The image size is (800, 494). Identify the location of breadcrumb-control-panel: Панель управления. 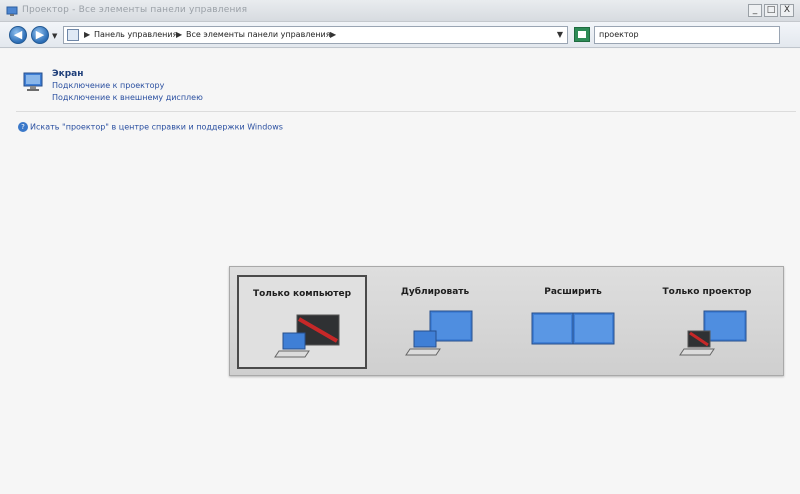
(135, 34).